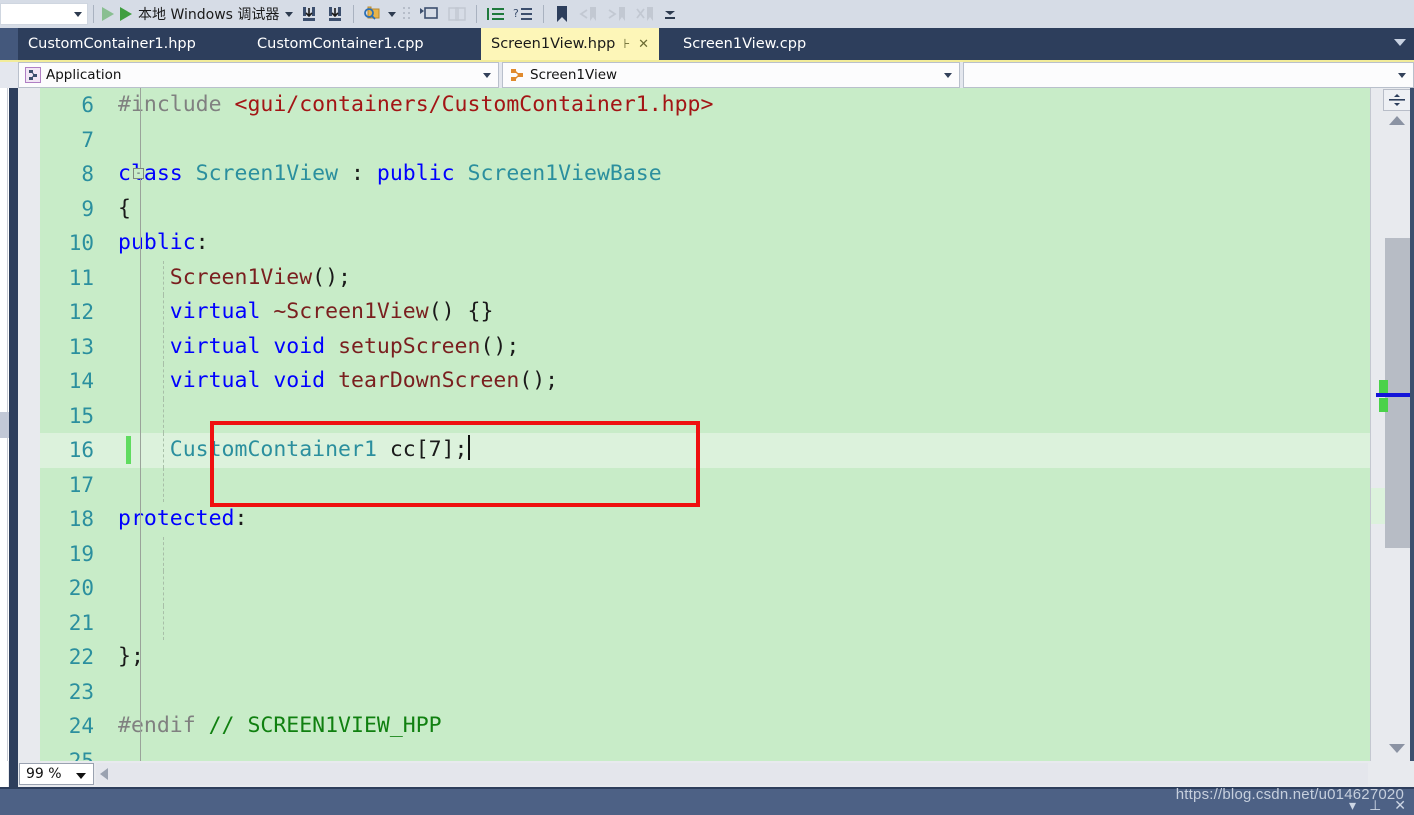  What do you see at coordinates (289, 14) in the screenshot?
I see `start-debugging-dropdown` at bounding box center [289, 14].